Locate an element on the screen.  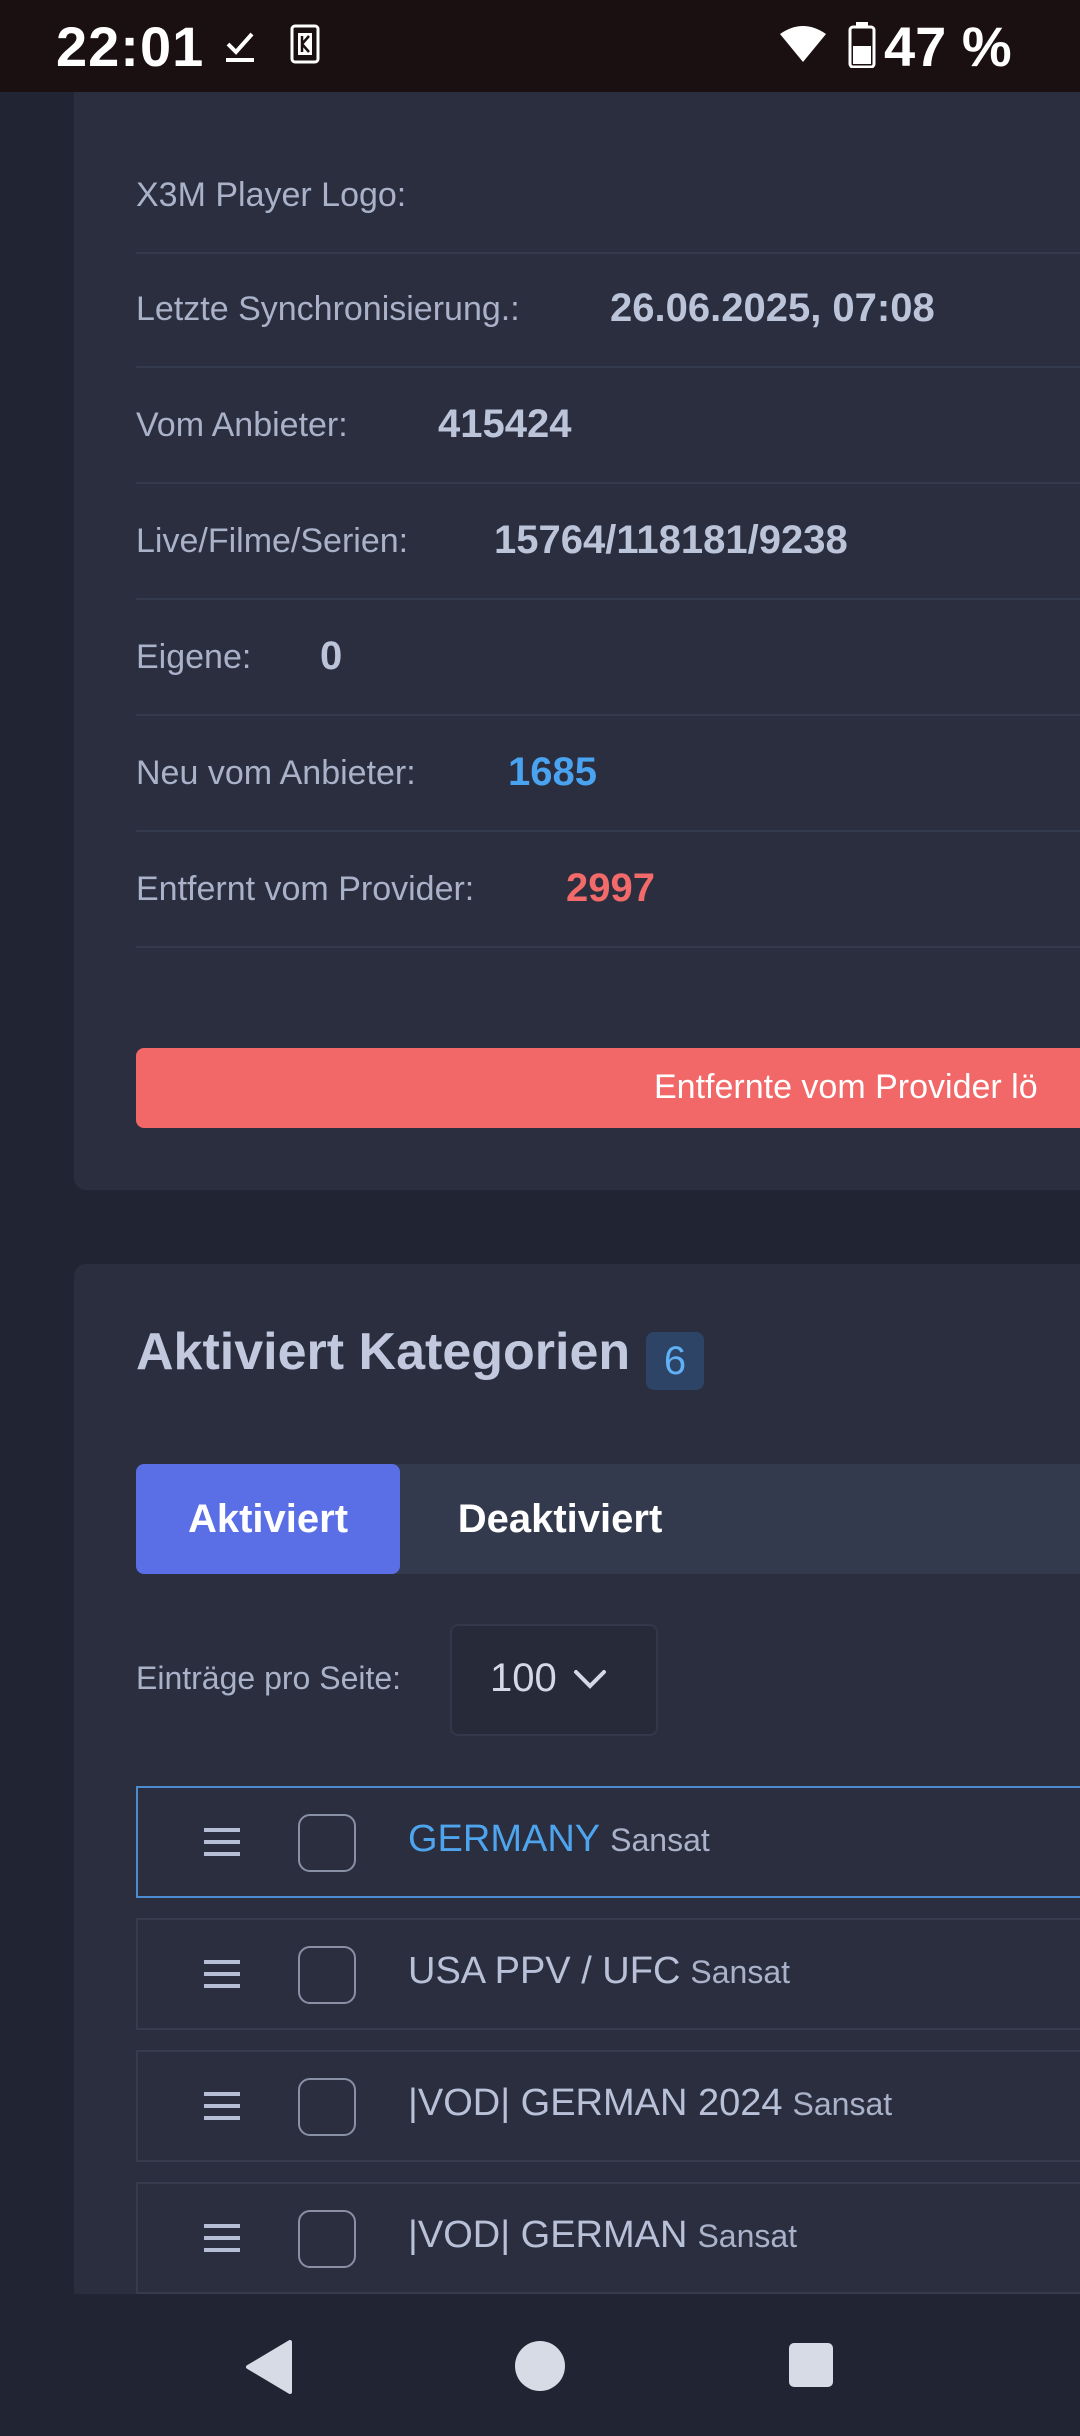
entries-per-page-value: 100 is located at coordinates (523, 1678).